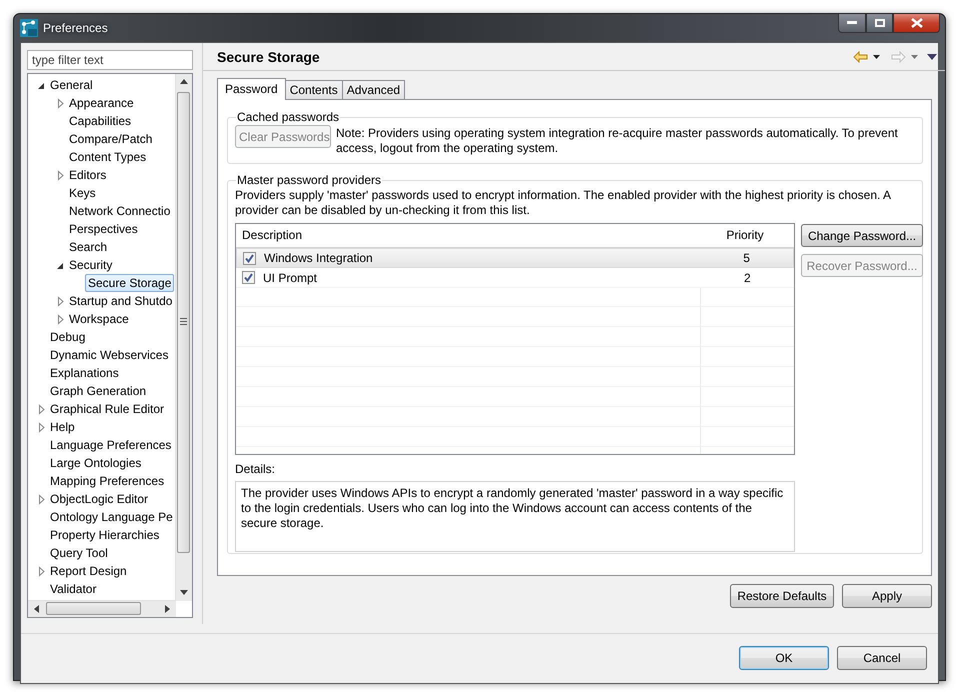  What do you see at coordinates (746, 258) in the screenshot?
I see `table-cell-text: 5` at bounding box center [746, 258].